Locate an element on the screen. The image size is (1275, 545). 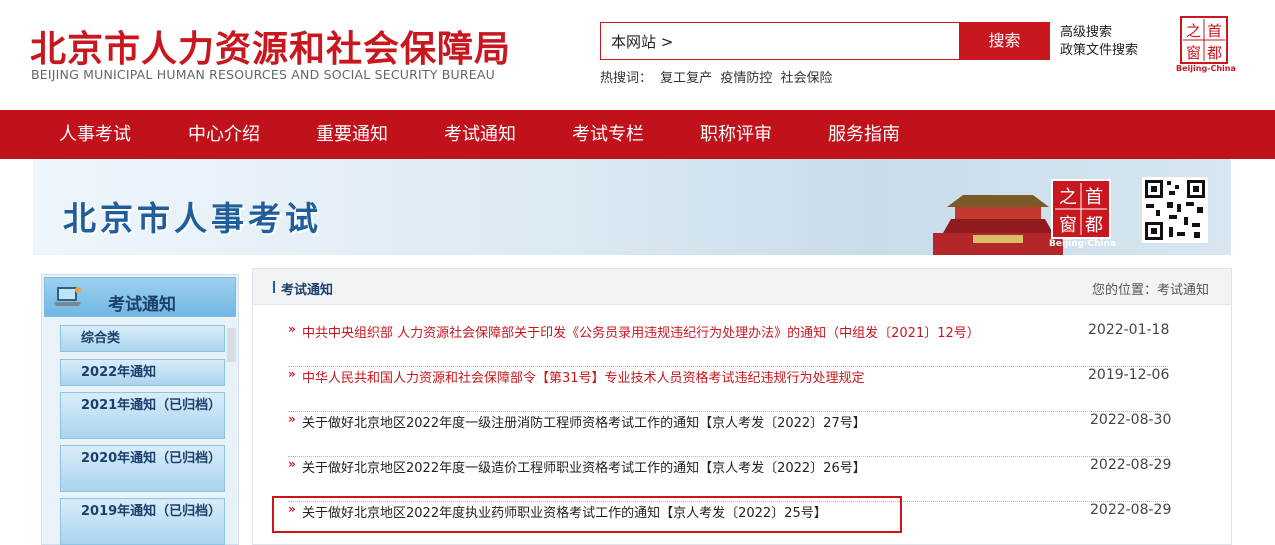
sidebar-header: 考试通知 is located at coordinates (140, 297).